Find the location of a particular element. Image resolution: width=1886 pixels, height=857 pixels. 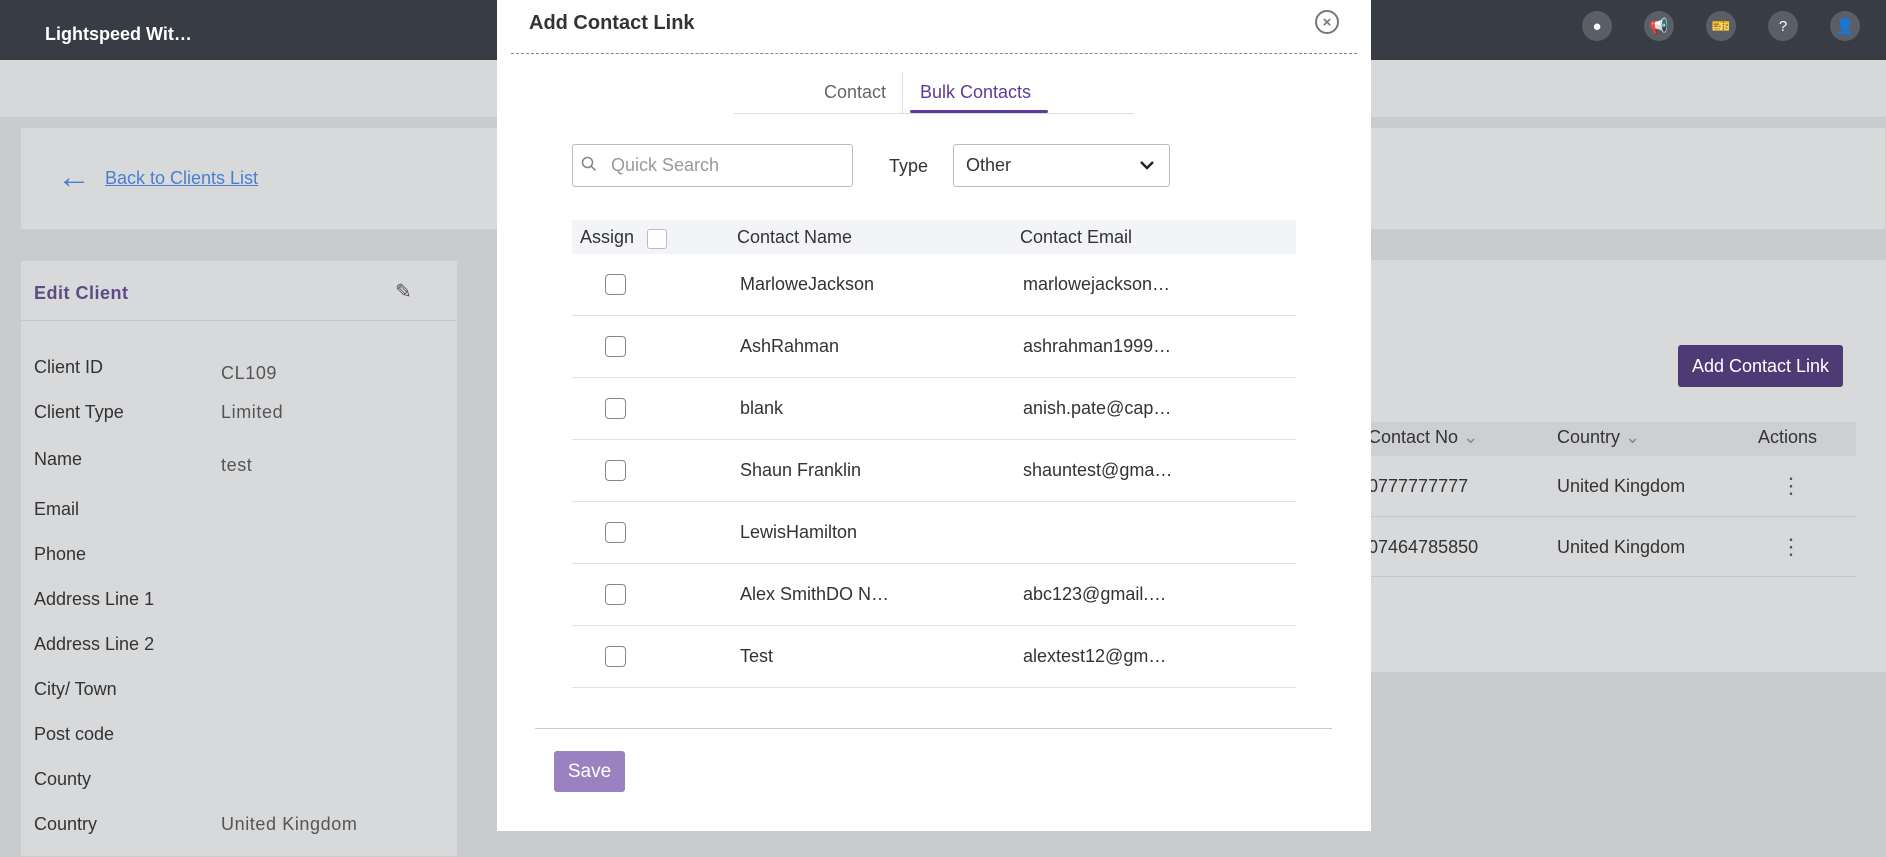

top-icons: ● 📢 🎫 ? 👤 is located at coordinates (1721, 26).